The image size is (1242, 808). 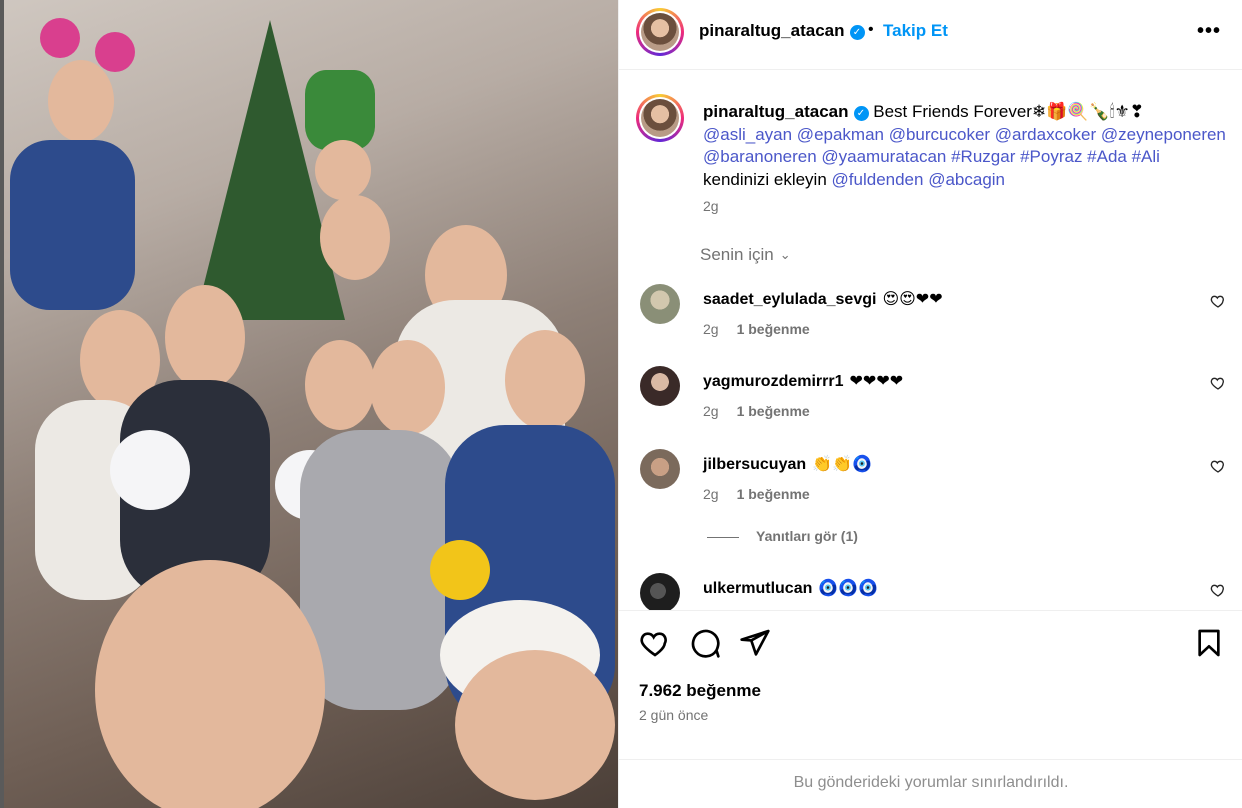 What do you see at coordinates (723, 537) in the screenshot?
I see `replies-divider` at bounding box center [723, 537].